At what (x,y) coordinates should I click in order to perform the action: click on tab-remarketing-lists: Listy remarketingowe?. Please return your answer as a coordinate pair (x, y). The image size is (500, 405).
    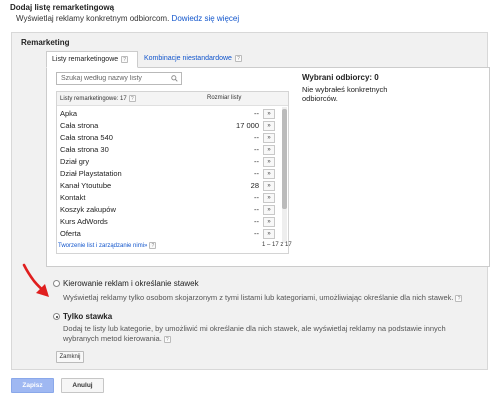
    Looking at the image, I should click on (92, 59).